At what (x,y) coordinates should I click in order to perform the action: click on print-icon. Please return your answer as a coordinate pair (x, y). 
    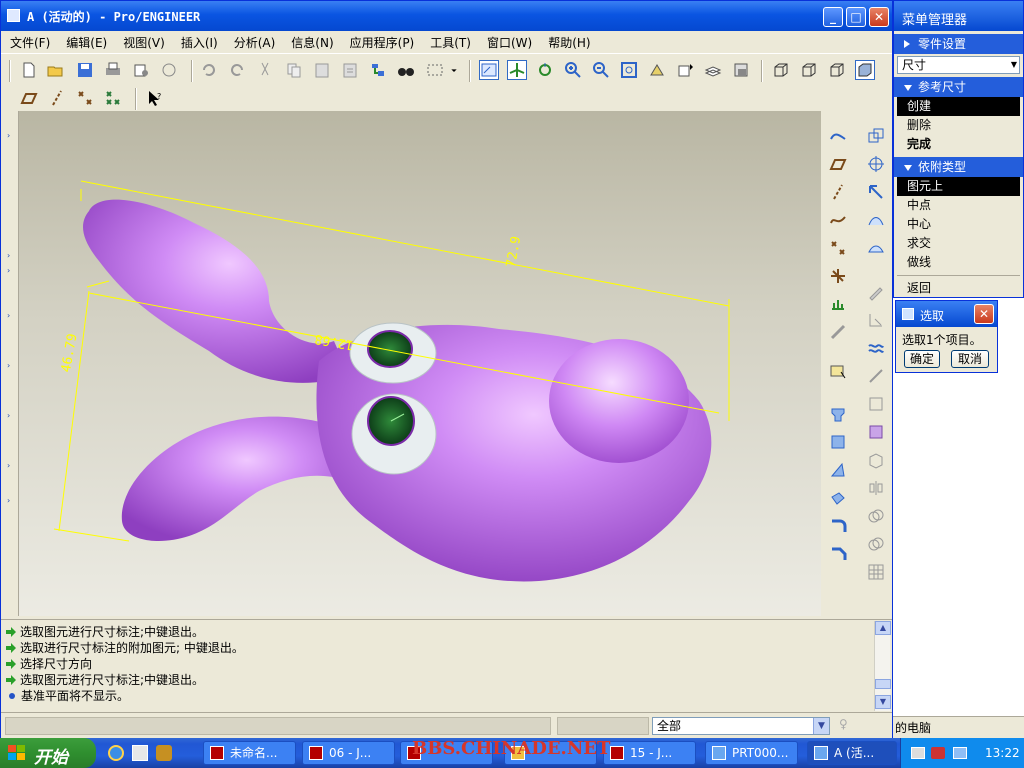
    Looking at the image, I should click on (113, 70).